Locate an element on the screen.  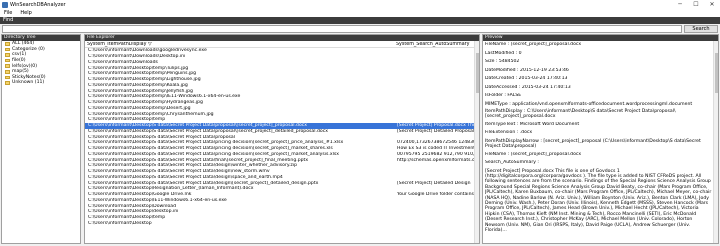
cell-path: C:\Users\informant\Downloads\Desktop.ini is located at coordinates (137, 57).